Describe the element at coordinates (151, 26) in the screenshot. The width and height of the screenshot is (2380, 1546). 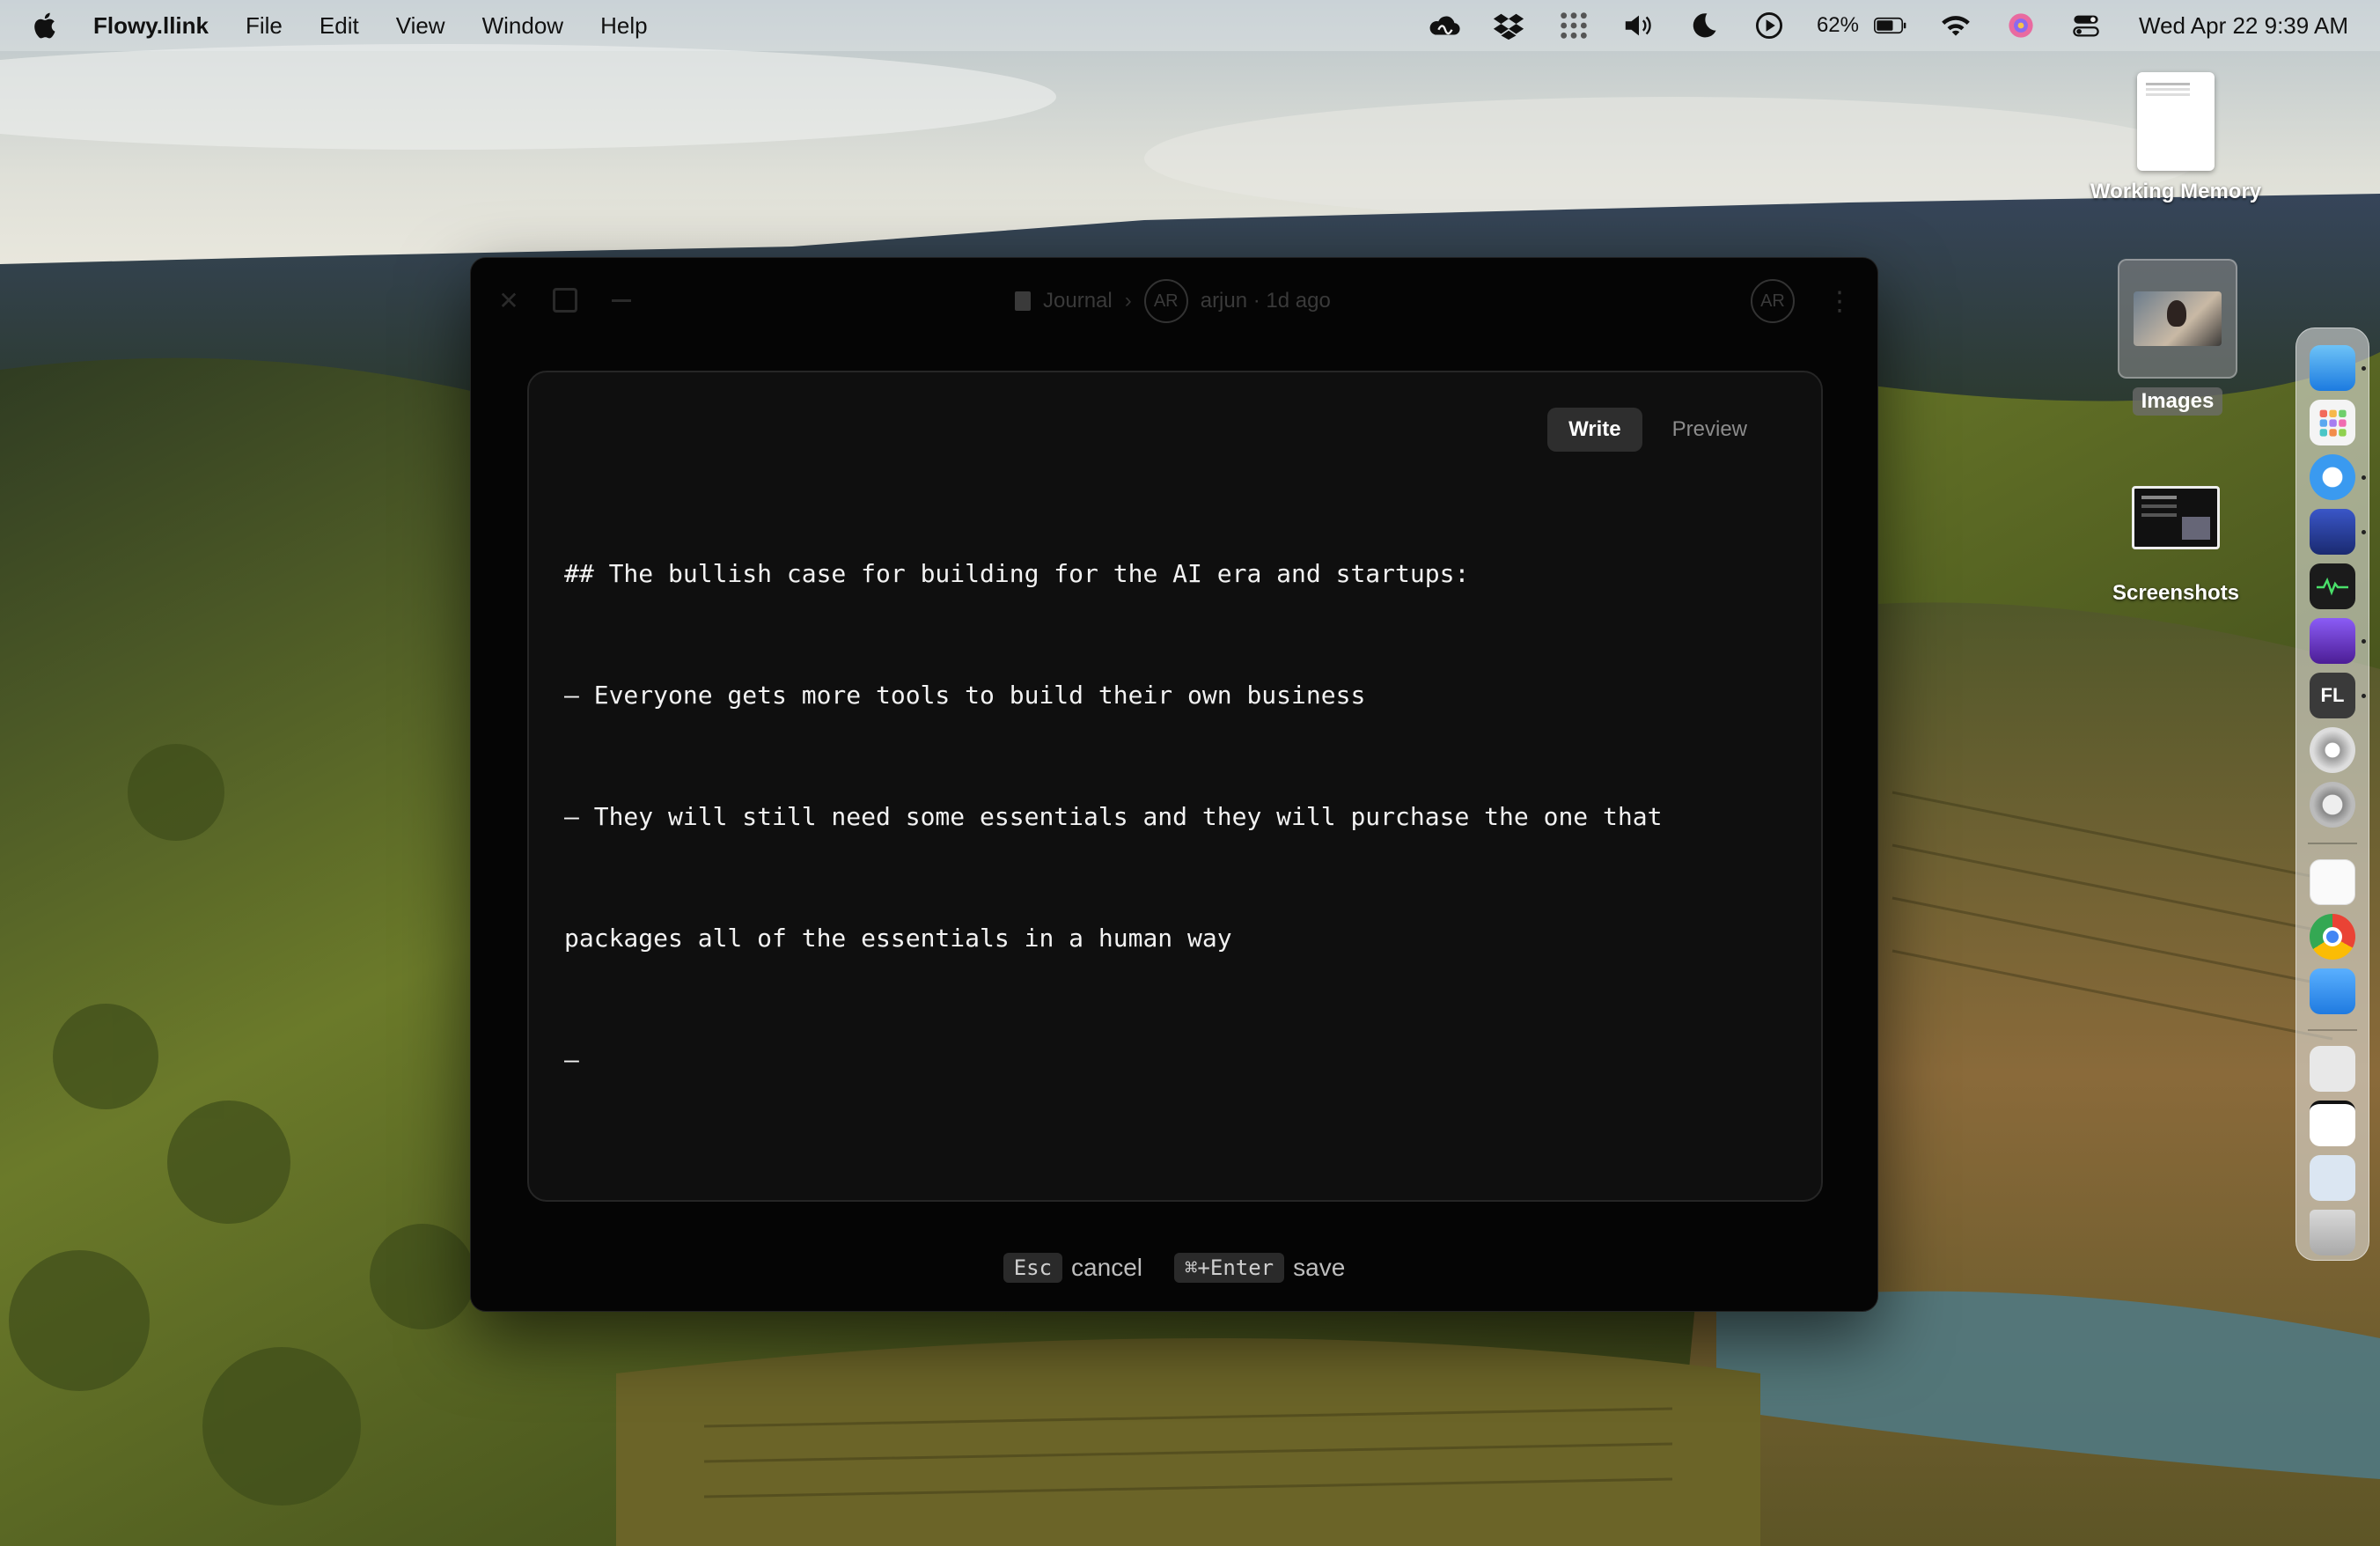
I see `app-name-menu: Flowy.llink` at that location.